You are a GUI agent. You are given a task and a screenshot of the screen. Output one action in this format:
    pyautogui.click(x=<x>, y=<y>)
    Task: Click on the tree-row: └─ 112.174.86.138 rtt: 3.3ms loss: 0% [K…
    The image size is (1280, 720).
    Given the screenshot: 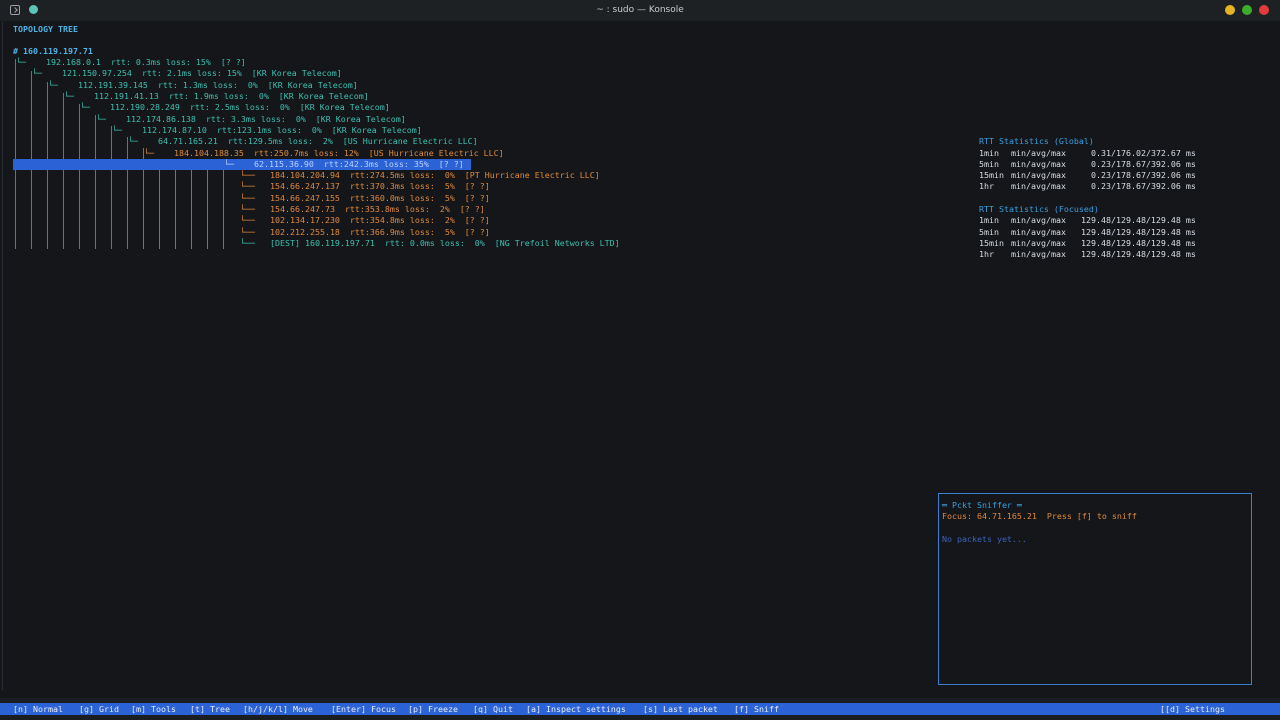 What is the action you would take?
    pyautogui.click(x=251, y=119)
    